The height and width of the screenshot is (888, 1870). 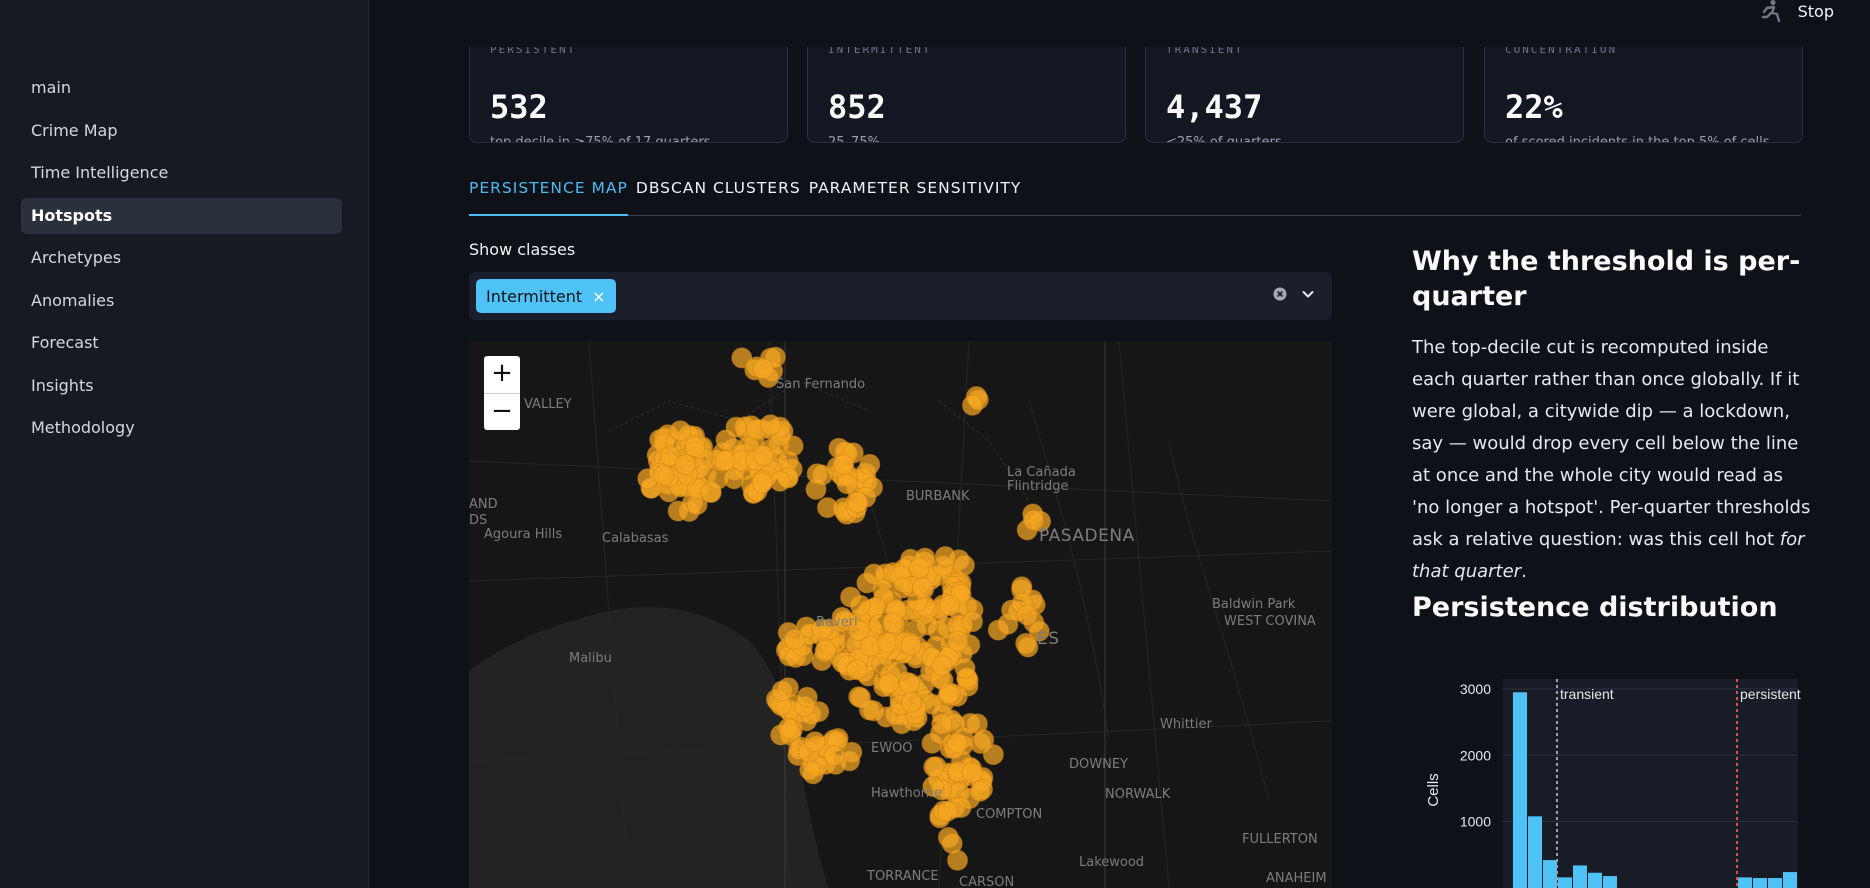 What do you see at coordinates (1214, 107) in the screenshot?
I see `metric-value: 4,437` at bounding box center [1214, 107].